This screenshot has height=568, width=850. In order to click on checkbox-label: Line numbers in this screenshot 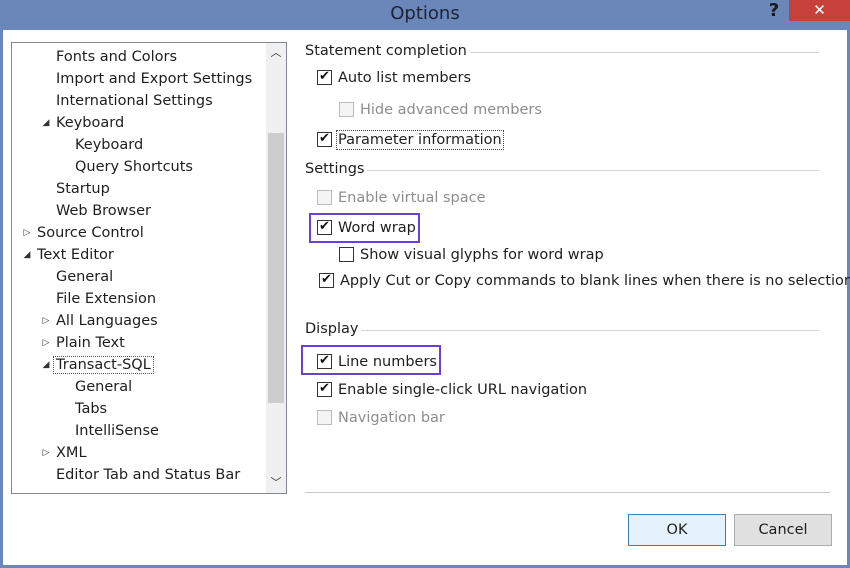, I will do `click(387, 362)`.